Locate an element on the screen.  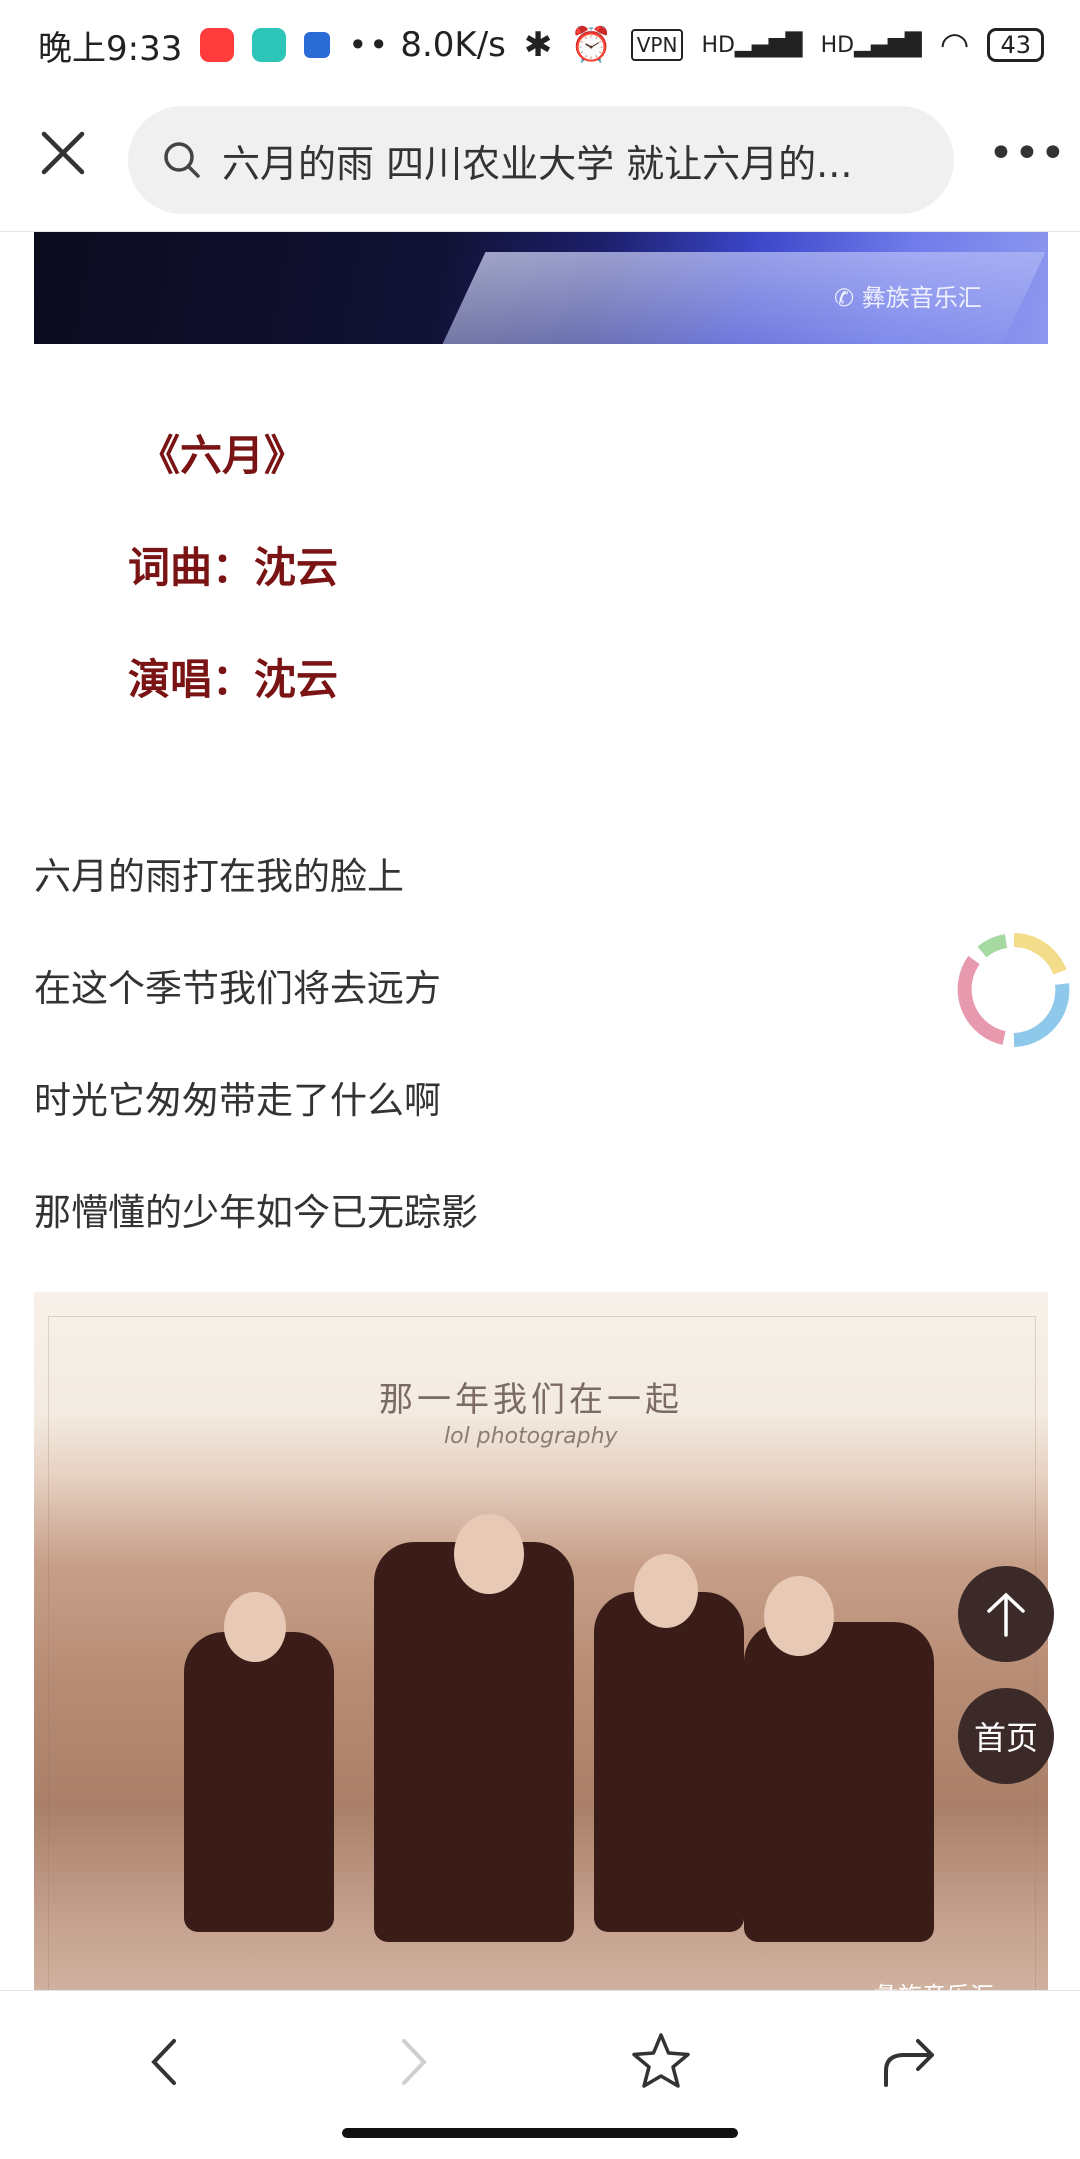
song-title: 《六月》 is located at coordinates (222, 455).